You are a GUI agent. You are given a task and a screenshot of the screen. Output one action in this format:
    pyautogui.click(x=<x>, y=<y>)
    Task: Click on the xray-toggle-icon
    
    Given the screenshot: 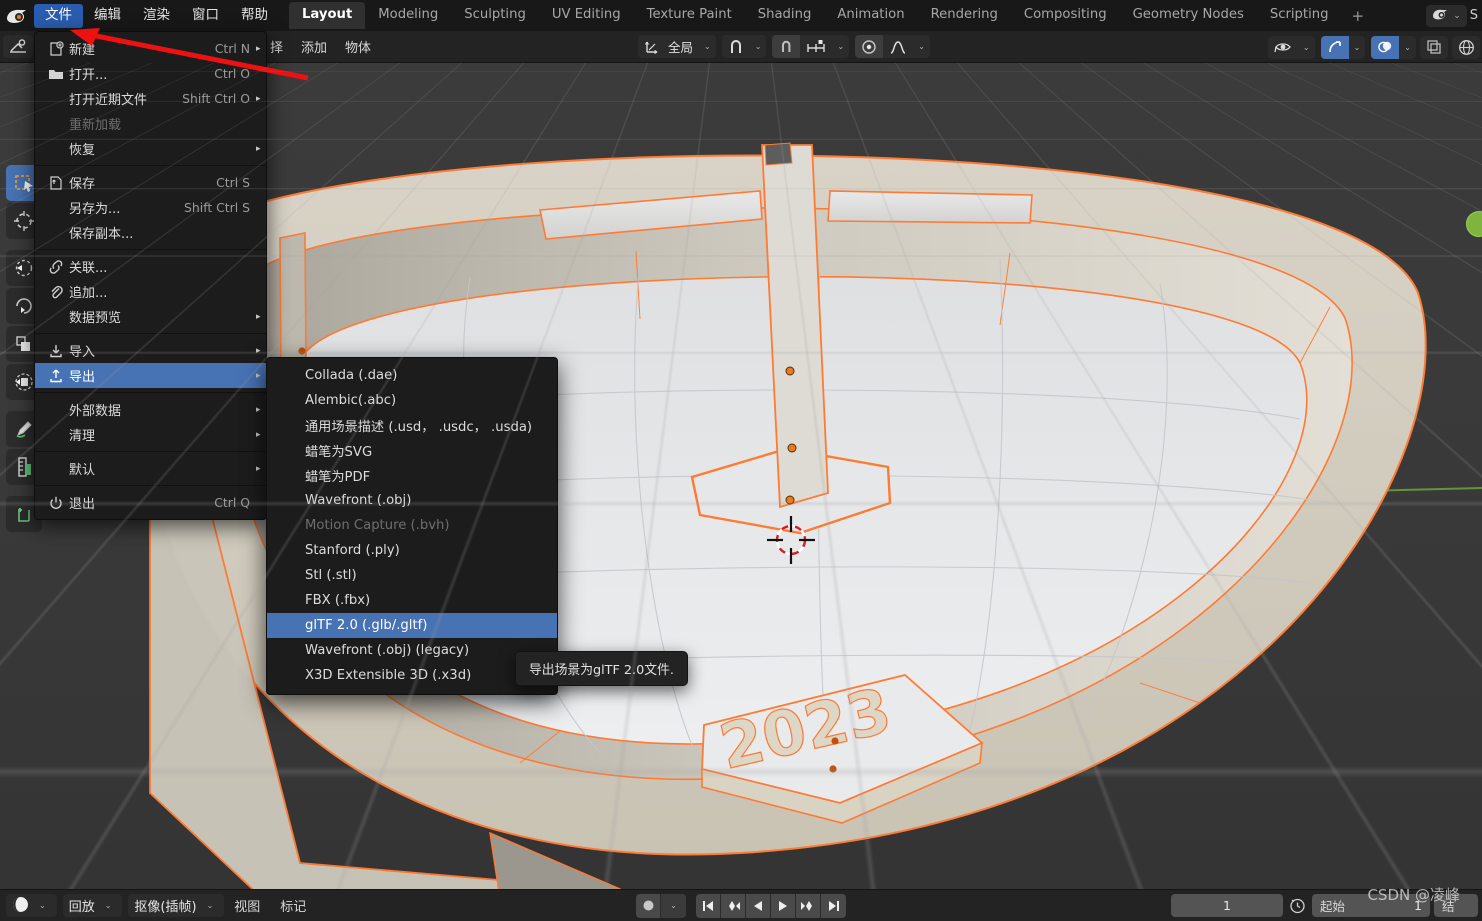 What is the action you would take?
    pyautogui.click(x=1434, y=47)
    